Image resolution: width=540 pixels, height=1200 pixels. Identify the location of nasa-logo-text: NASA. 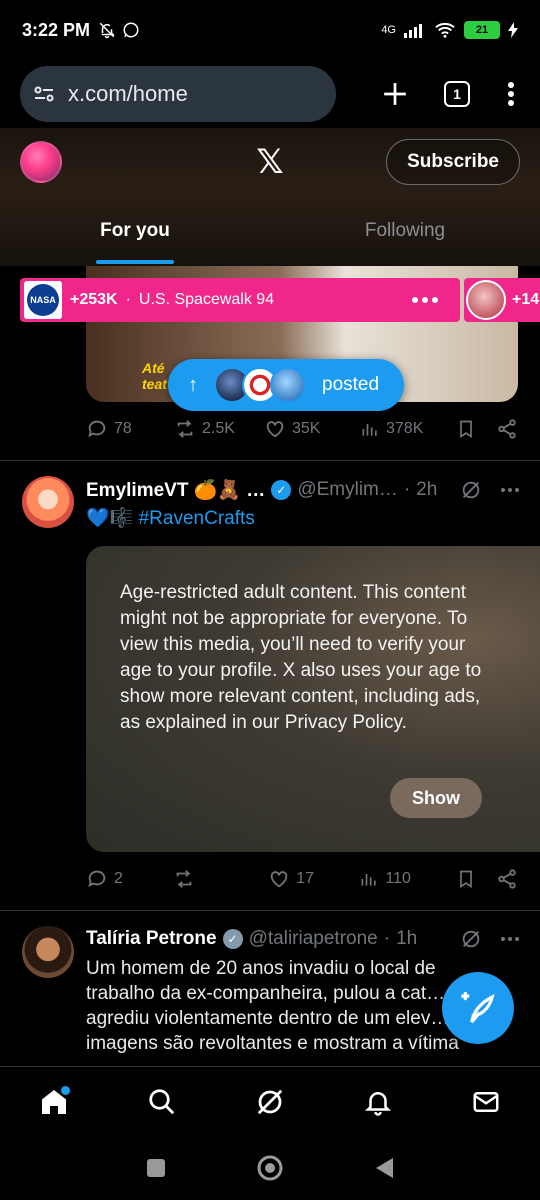
(43, 300).